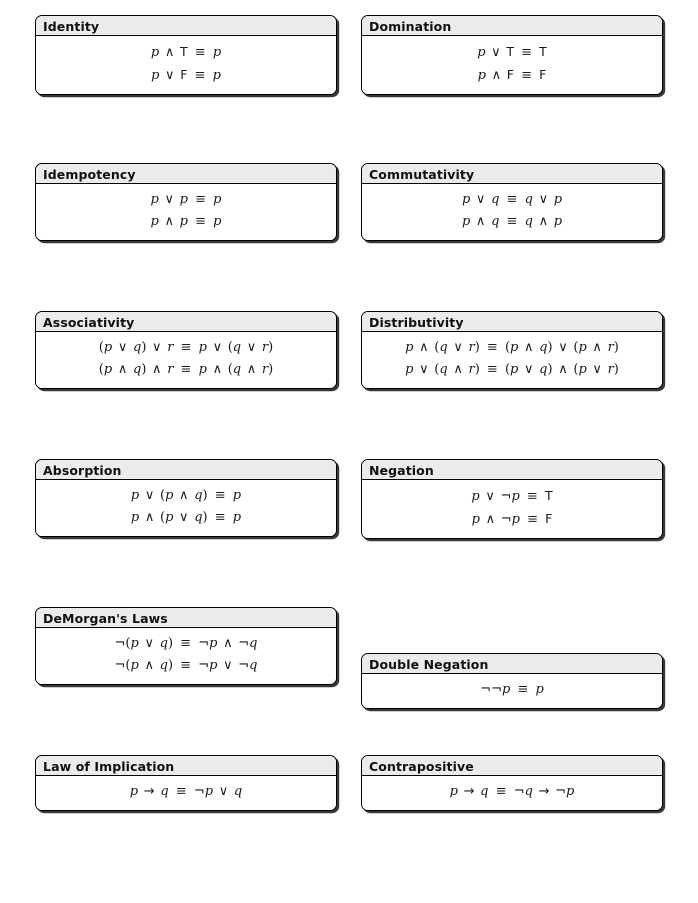  What do you see at coordinates (186, 829) in the screenshot?
I see `law-cell: Law of Implication p → q ≡ ¬p ∨ q` at bounding box center [186, 829].